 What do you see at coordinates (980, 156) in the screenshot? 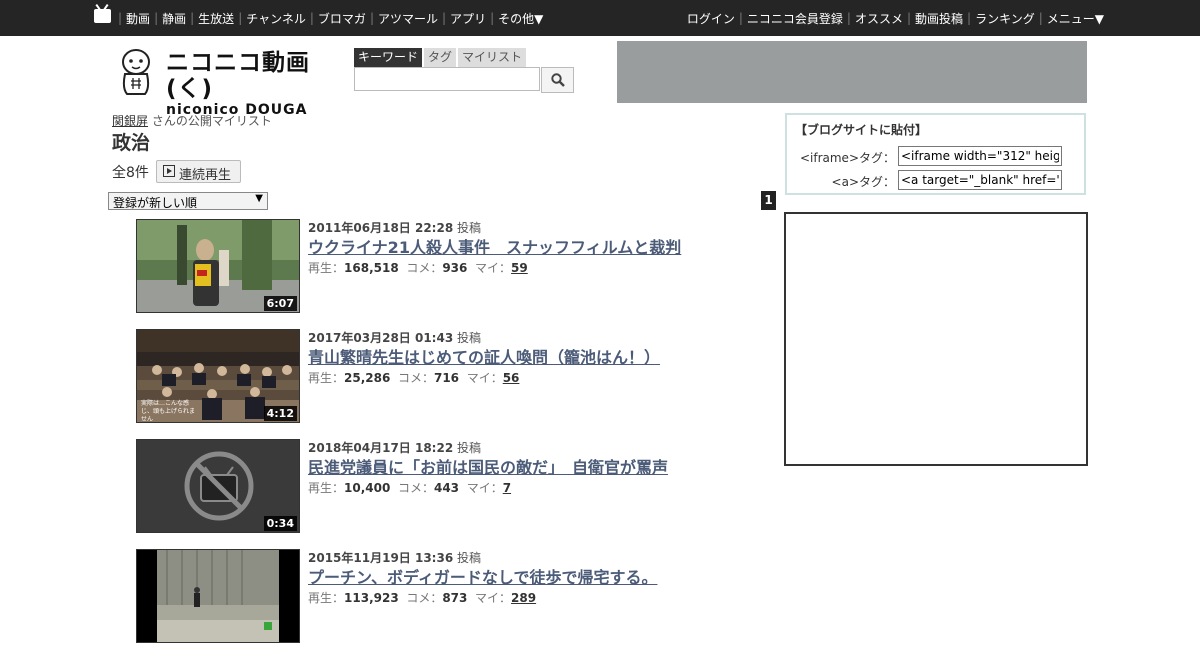
I see `iframe-code-field` at bounding box center [980, 156].